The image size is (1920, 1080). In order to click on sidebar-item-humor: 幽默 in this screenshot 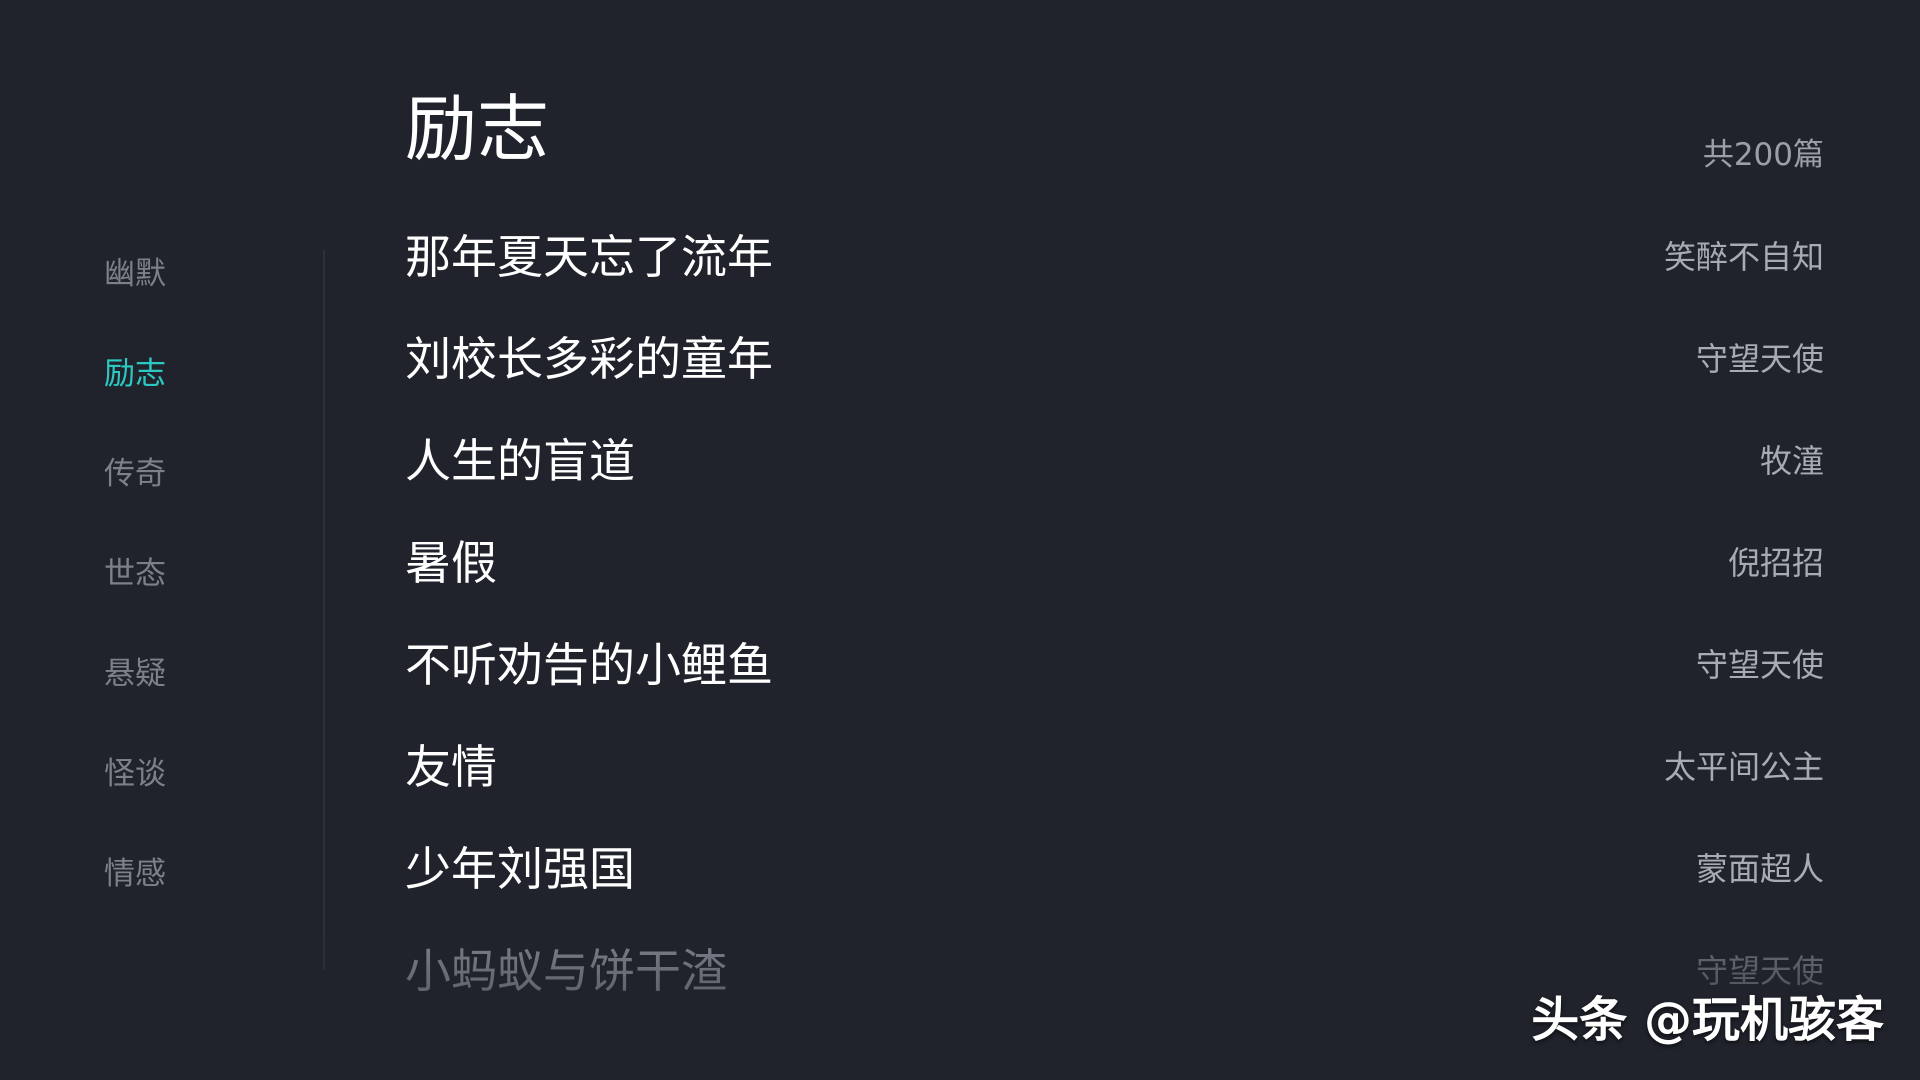, I will do `click(135, 274)`.